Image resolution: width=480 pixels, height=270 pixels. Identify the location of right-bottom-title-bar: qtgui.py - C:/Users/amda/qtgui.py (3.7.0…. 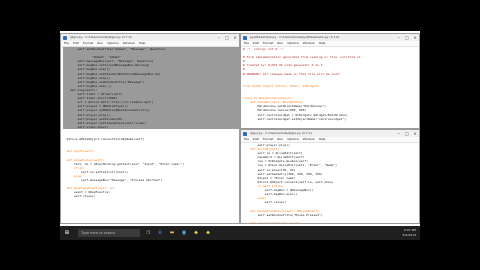
(330, 133).